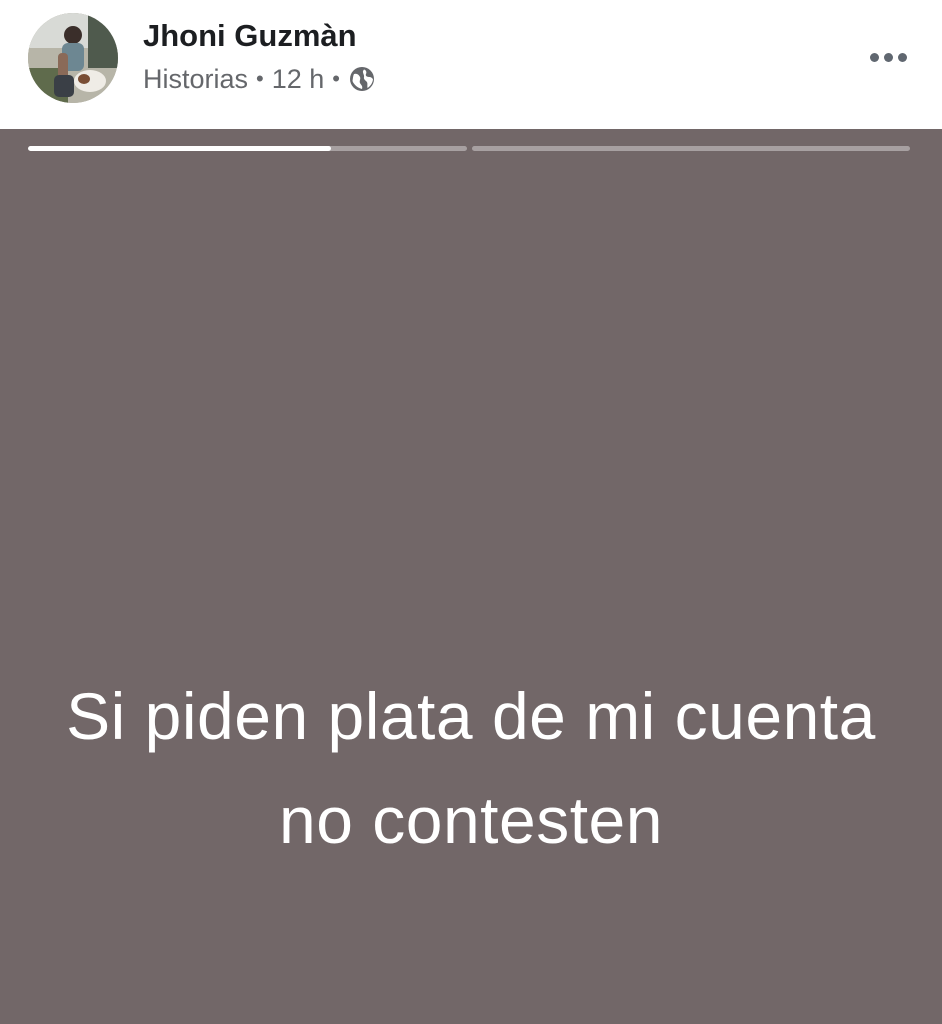  What do you see at coordinates (298, 78) in the screenshot?
I see `timestamp: 12 h` at bounding box center [298, 78].